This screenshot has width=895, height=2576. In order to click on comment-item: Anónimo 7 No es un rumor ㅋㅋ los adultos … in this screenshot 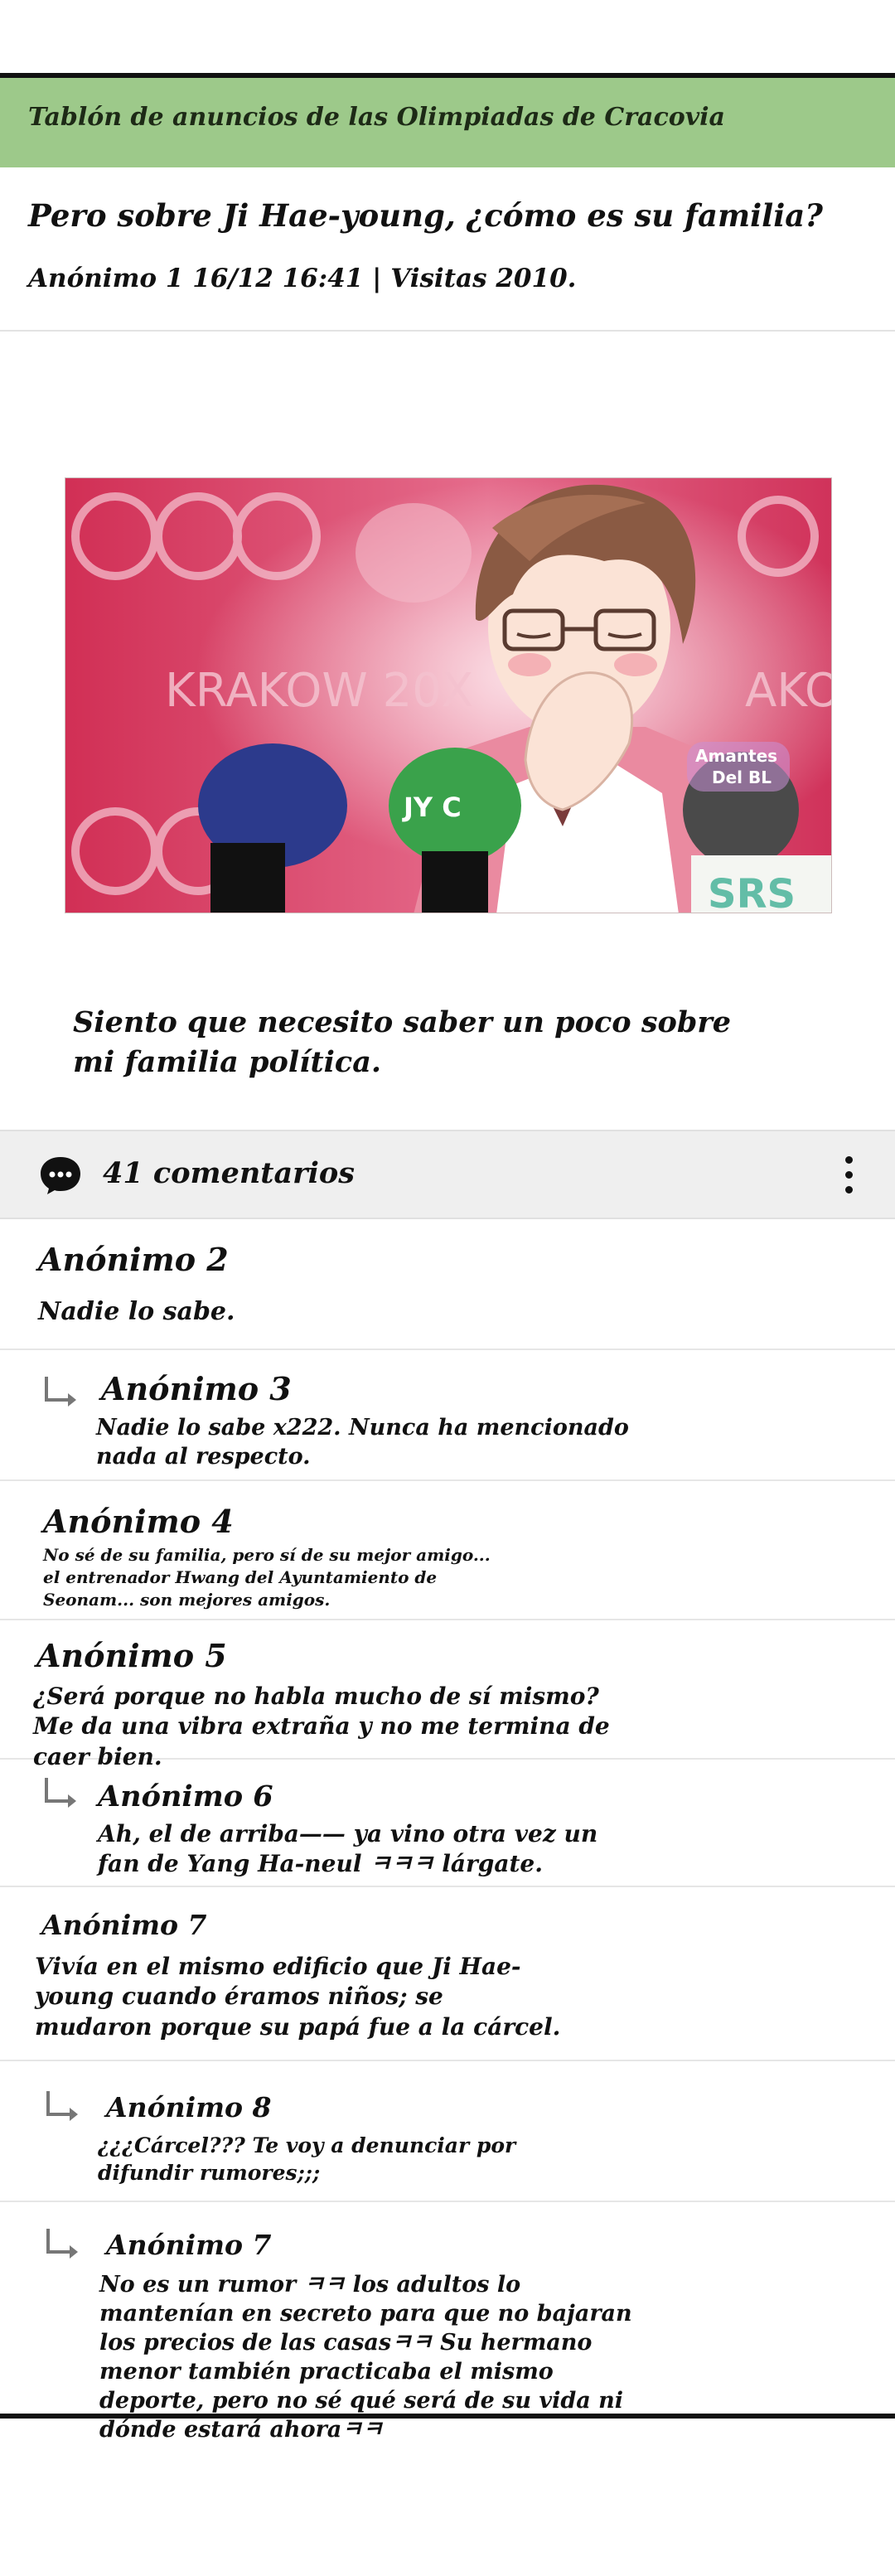, I will do `click(447, 2322)`.